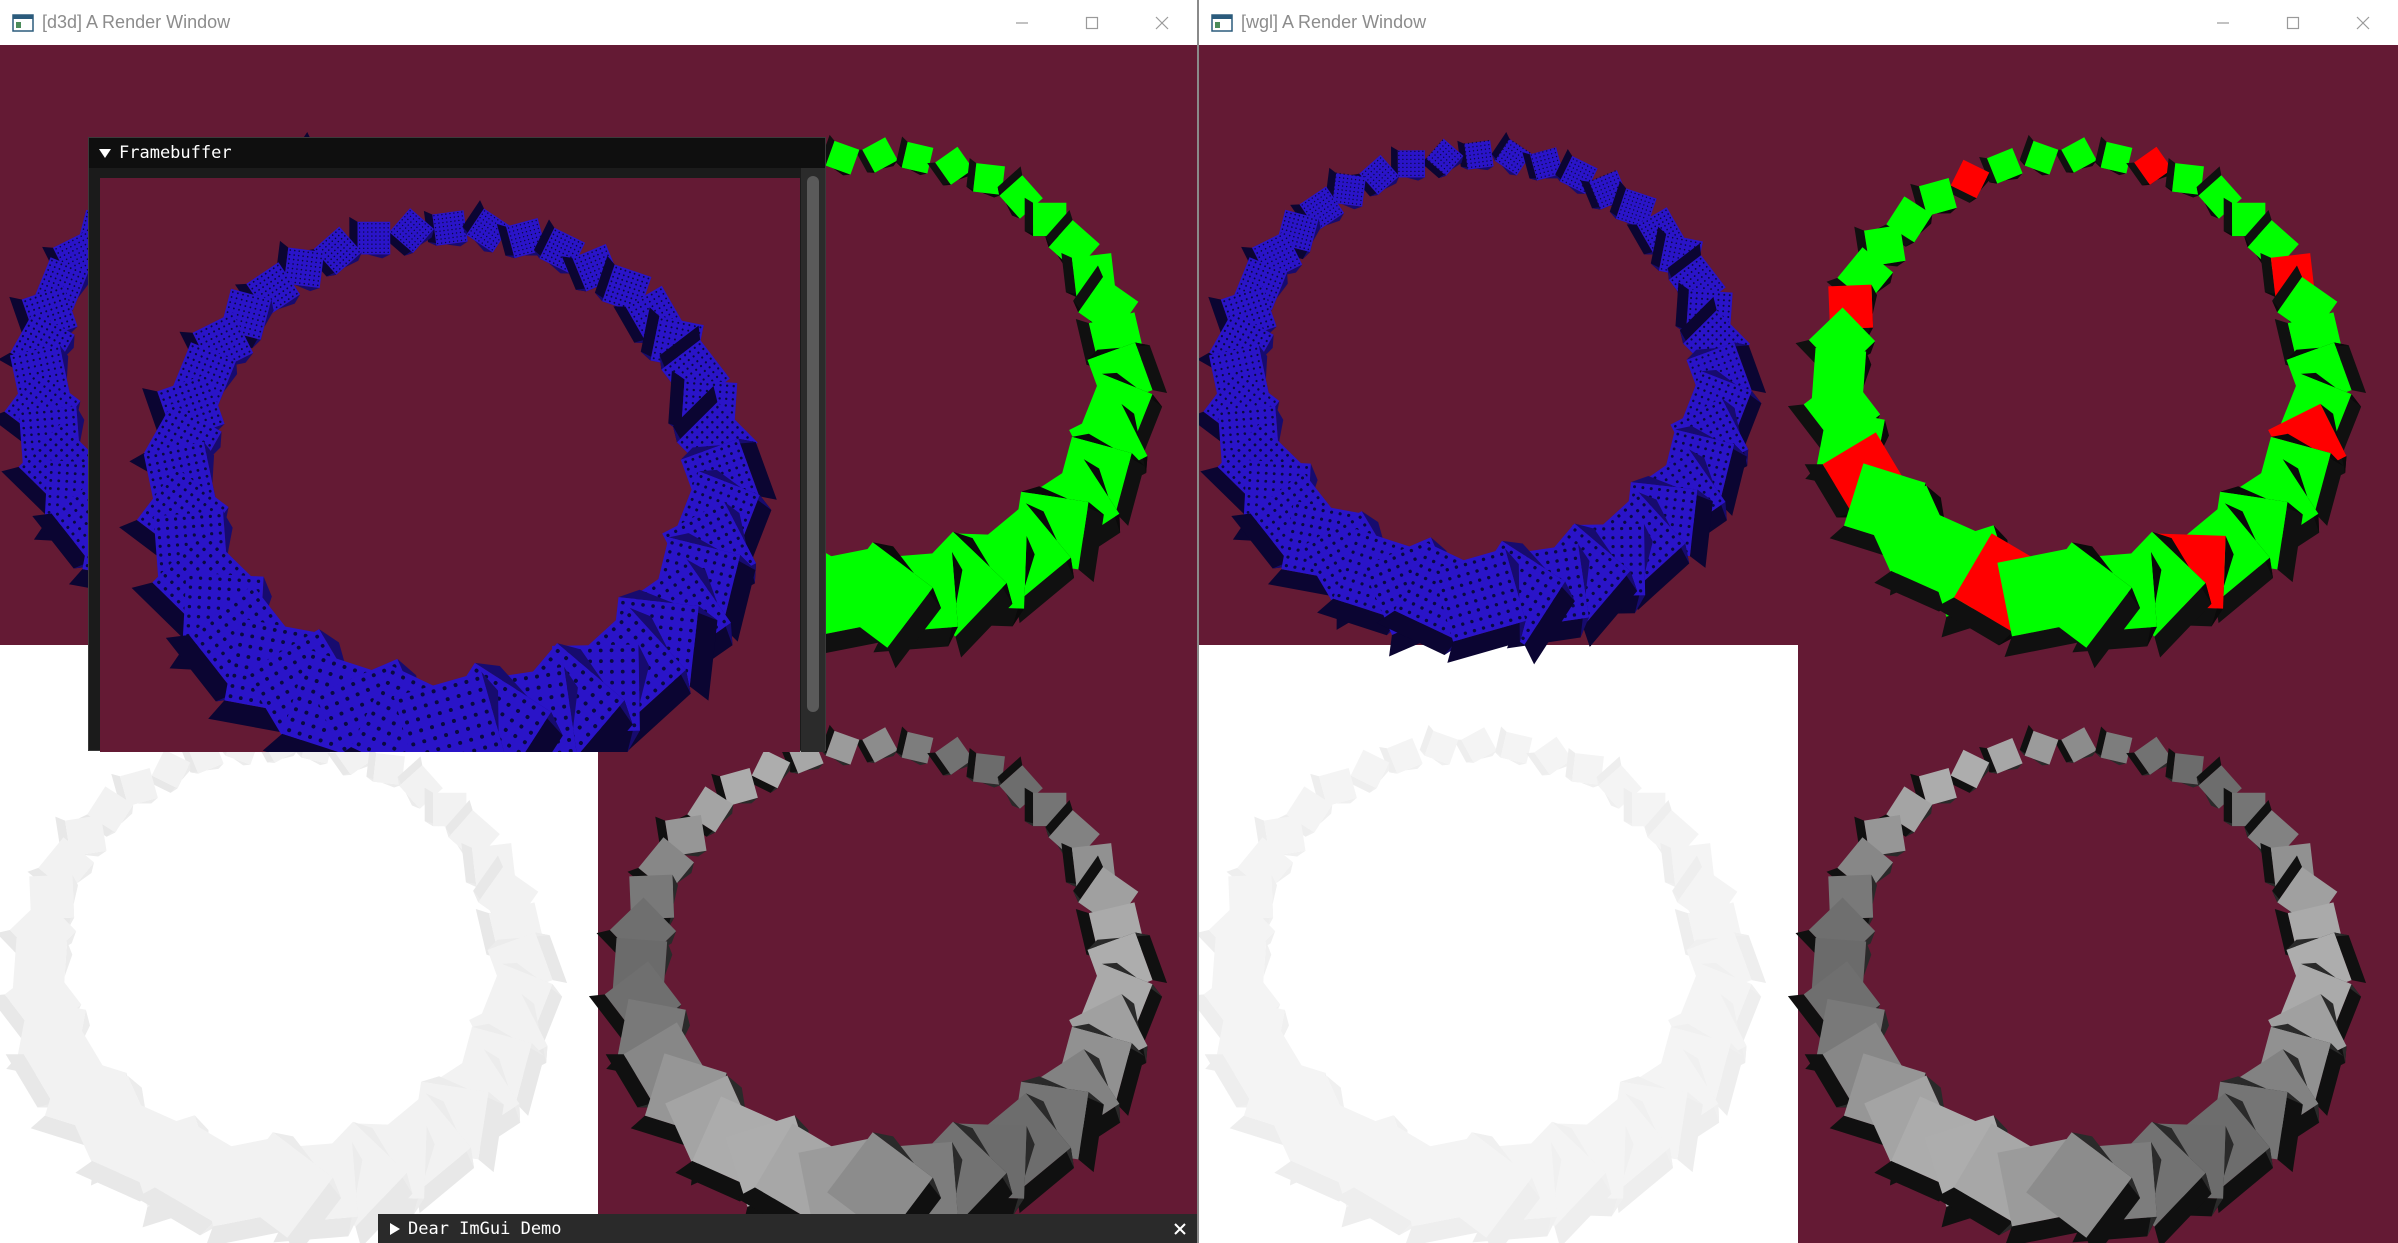  What do you see at coordinates (813, 444) in the screenshot?
I see `framebuffer-scroll-grab` at bounding box center [813, 444].